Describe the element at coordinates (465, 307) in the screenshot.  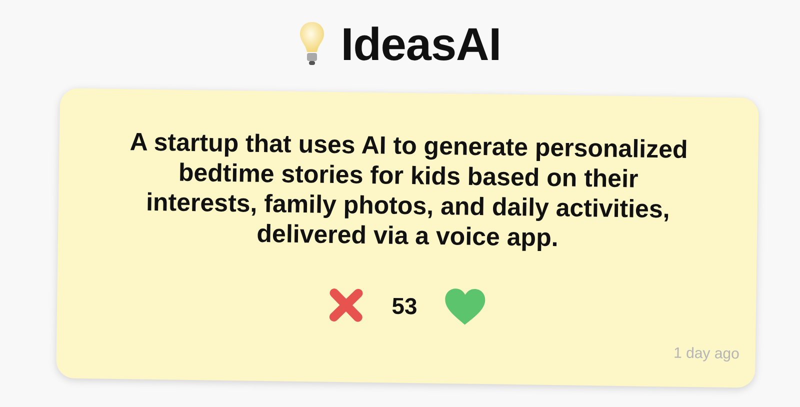
I see `like-button` at that location.